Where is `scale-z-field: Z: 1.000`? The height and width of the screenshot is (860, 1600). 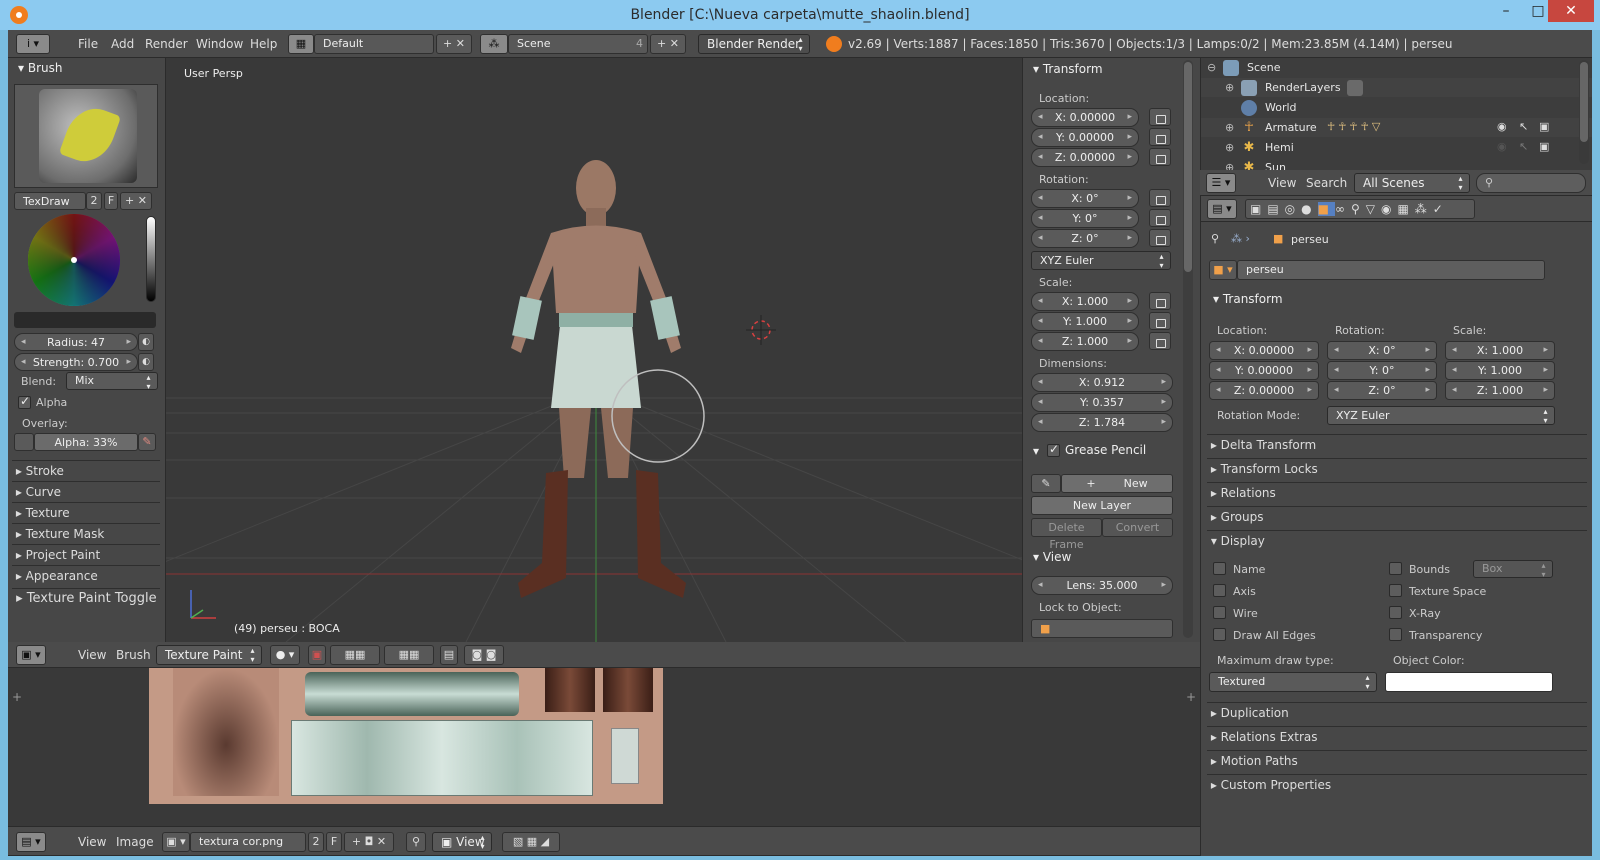
scale-z-field: Z: 1.000 is located at coordinates (1500, 390).